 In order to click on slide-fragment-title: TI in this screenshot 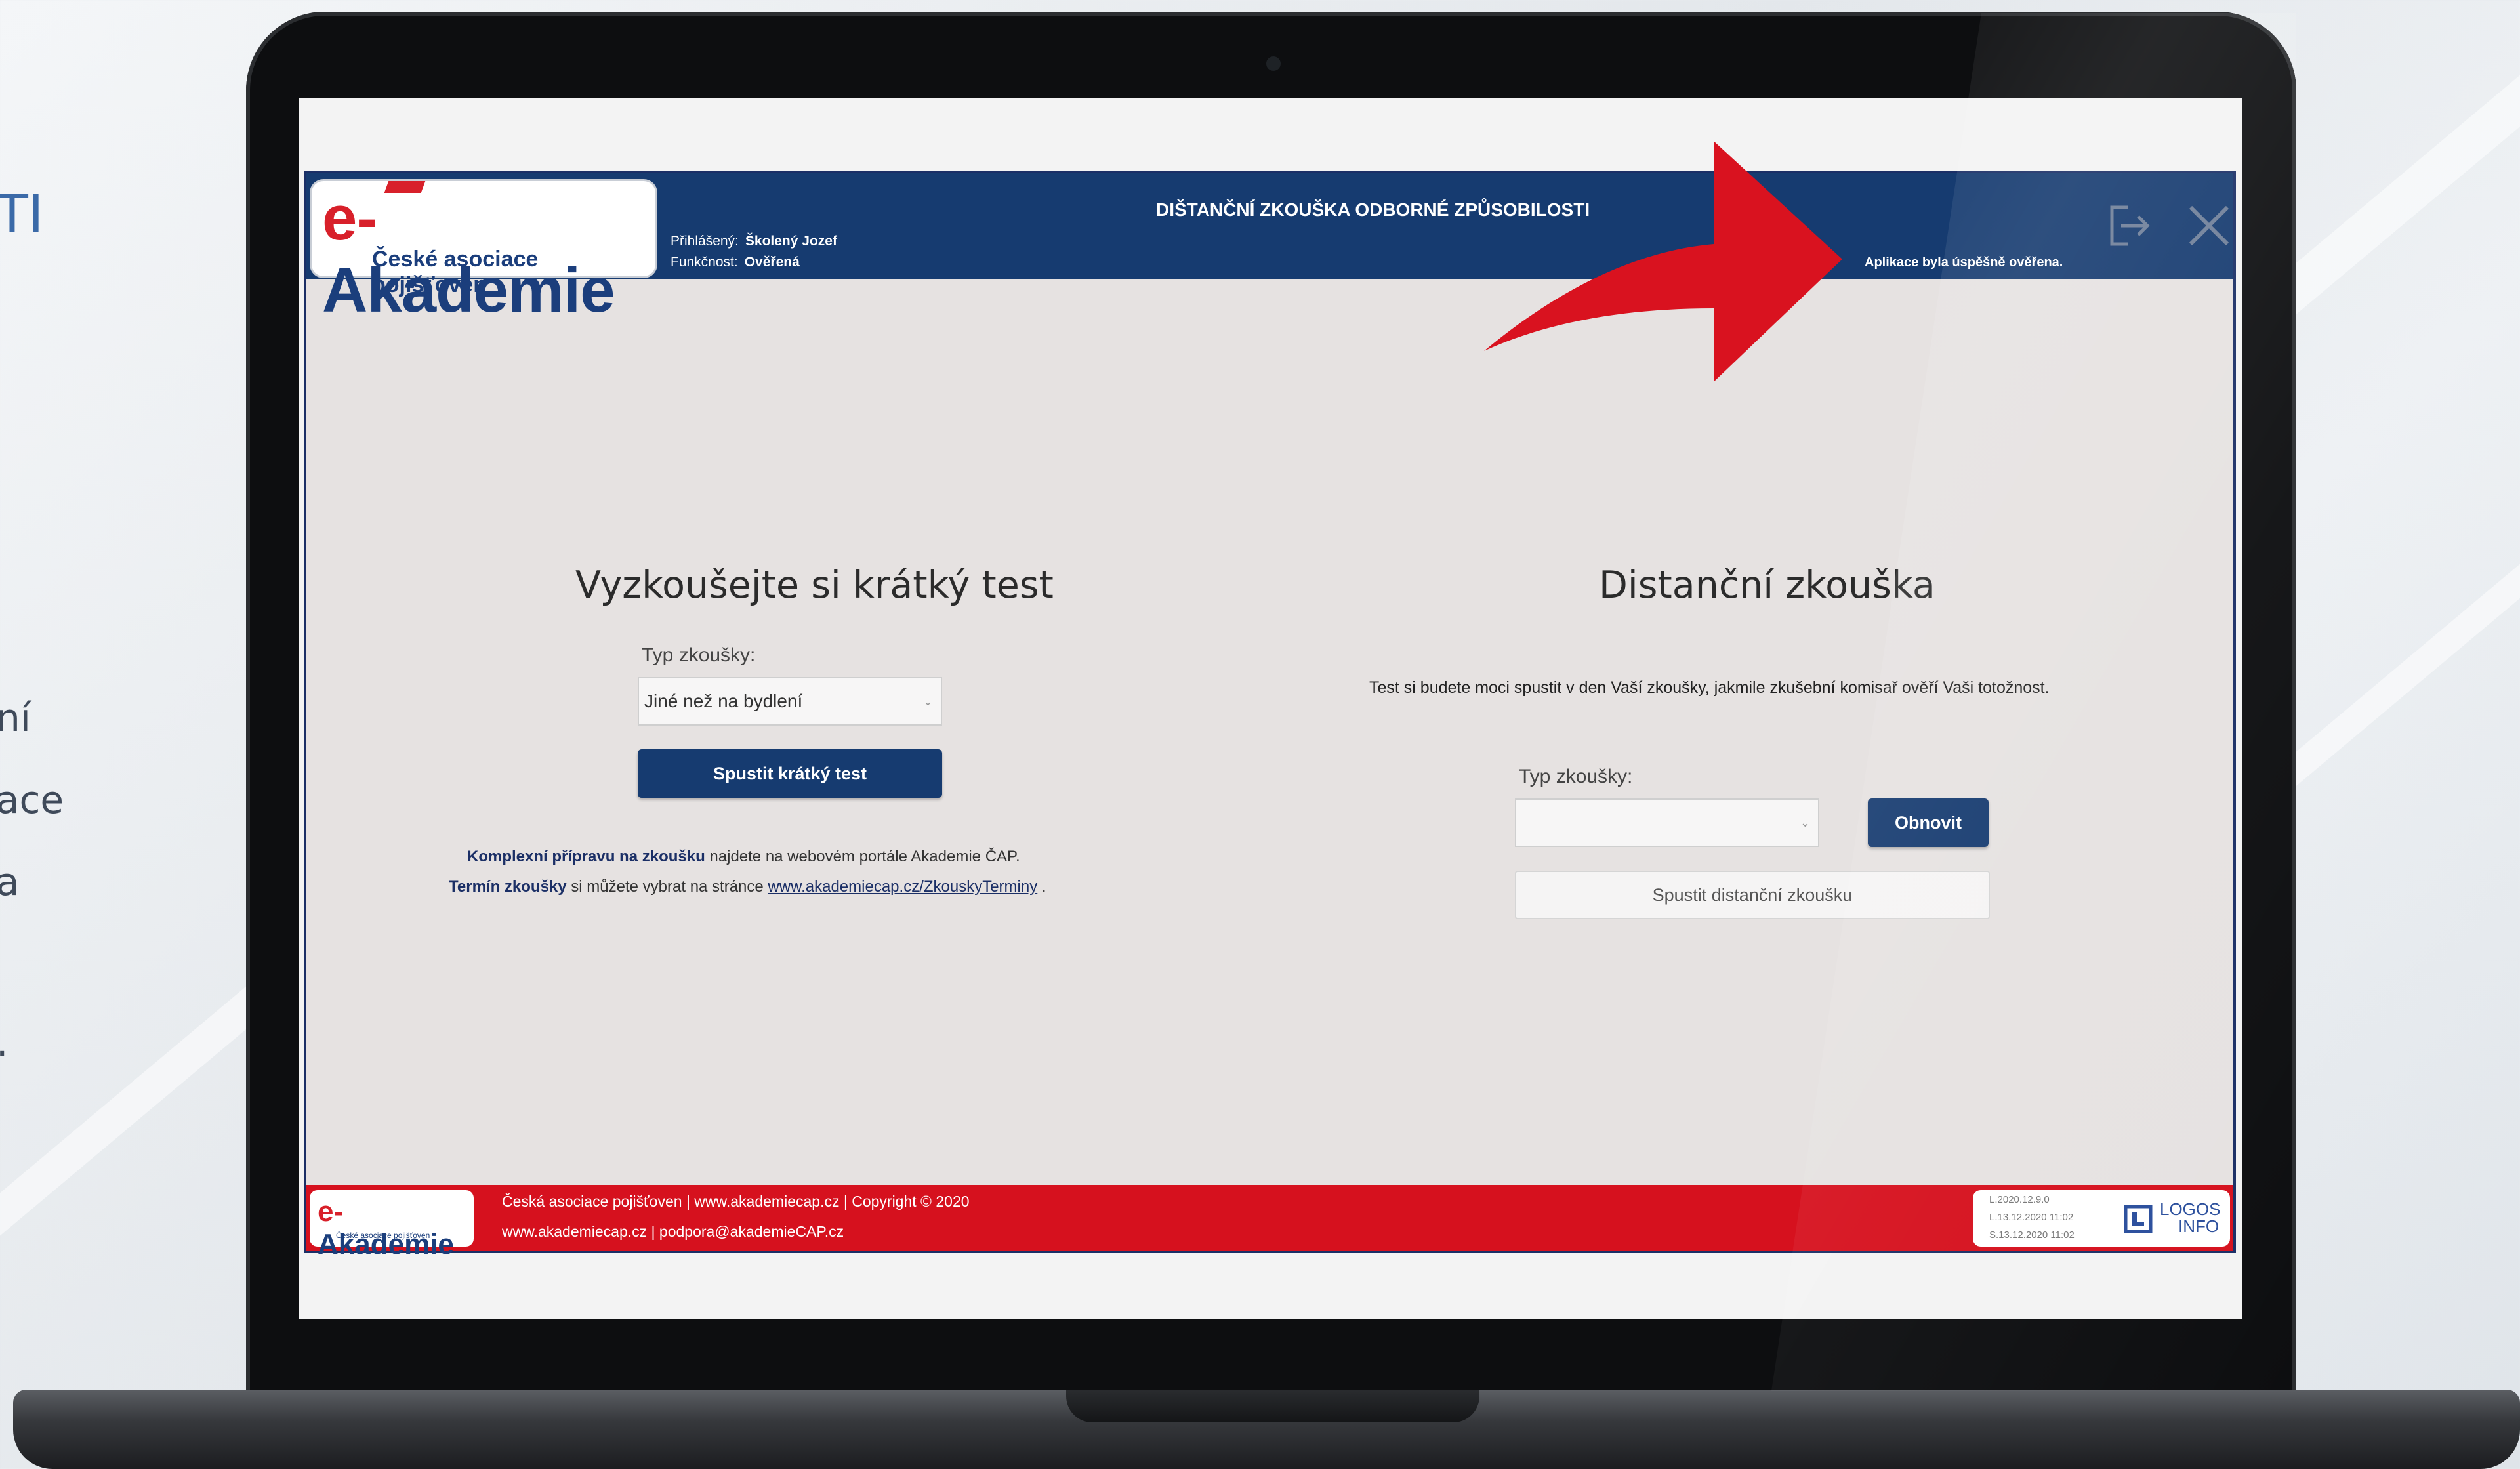, I will do `click(22, 214)`.